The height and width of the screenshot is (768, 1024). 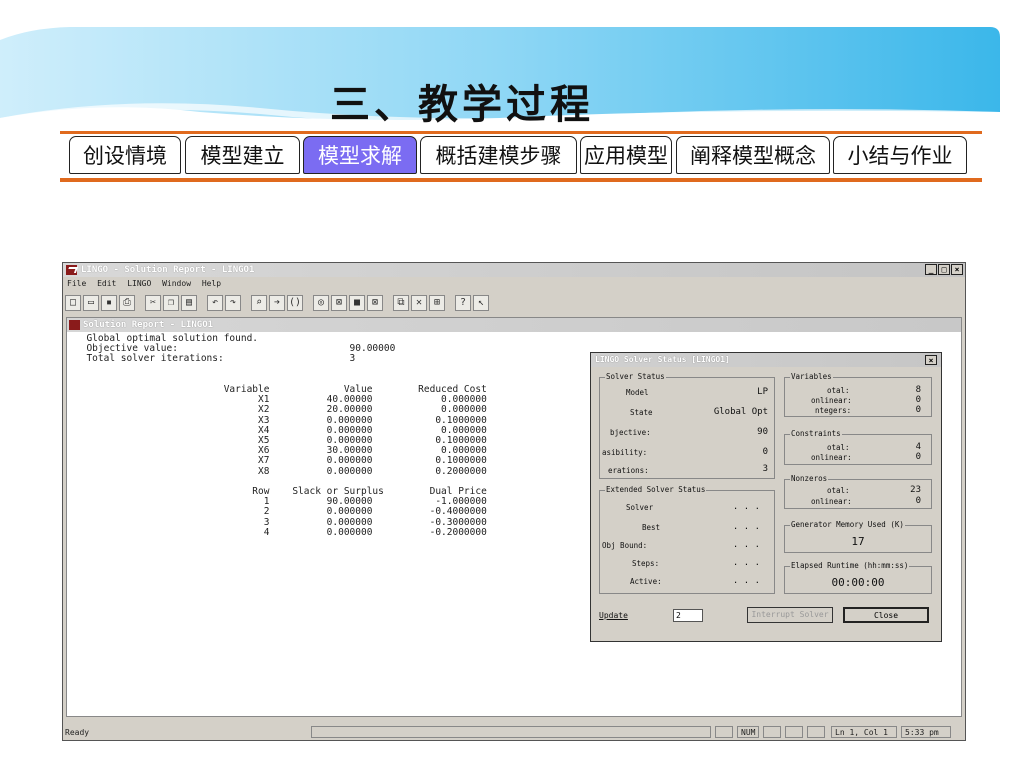 What do you see at coordinates (259, 303) in the screenshot?
I see `find-icon: ⌕` at bounding box center [259, 303].